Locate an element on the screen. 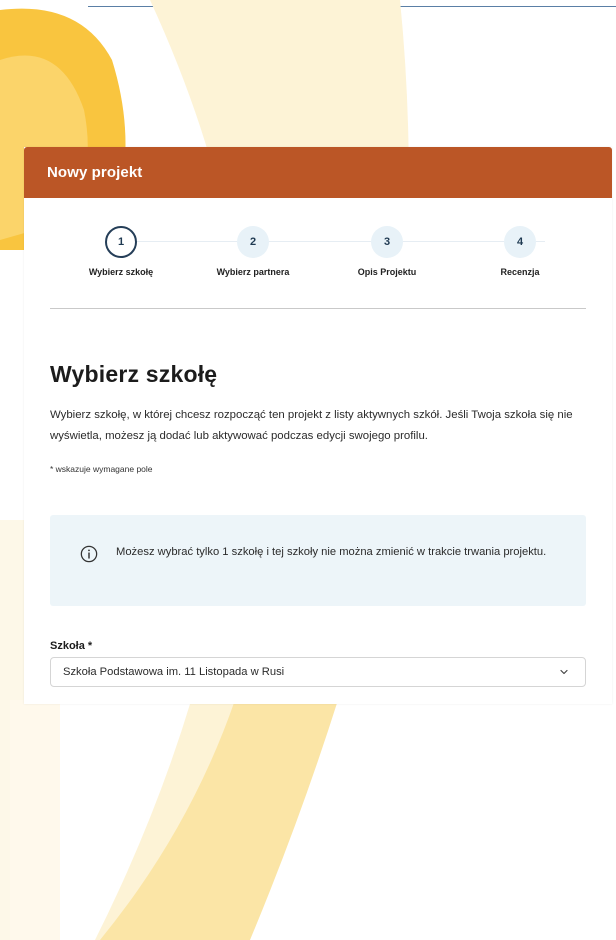 The width and height of the screenshot is (616, 940). chevron-down-icon is located at coordinates (564, 672).